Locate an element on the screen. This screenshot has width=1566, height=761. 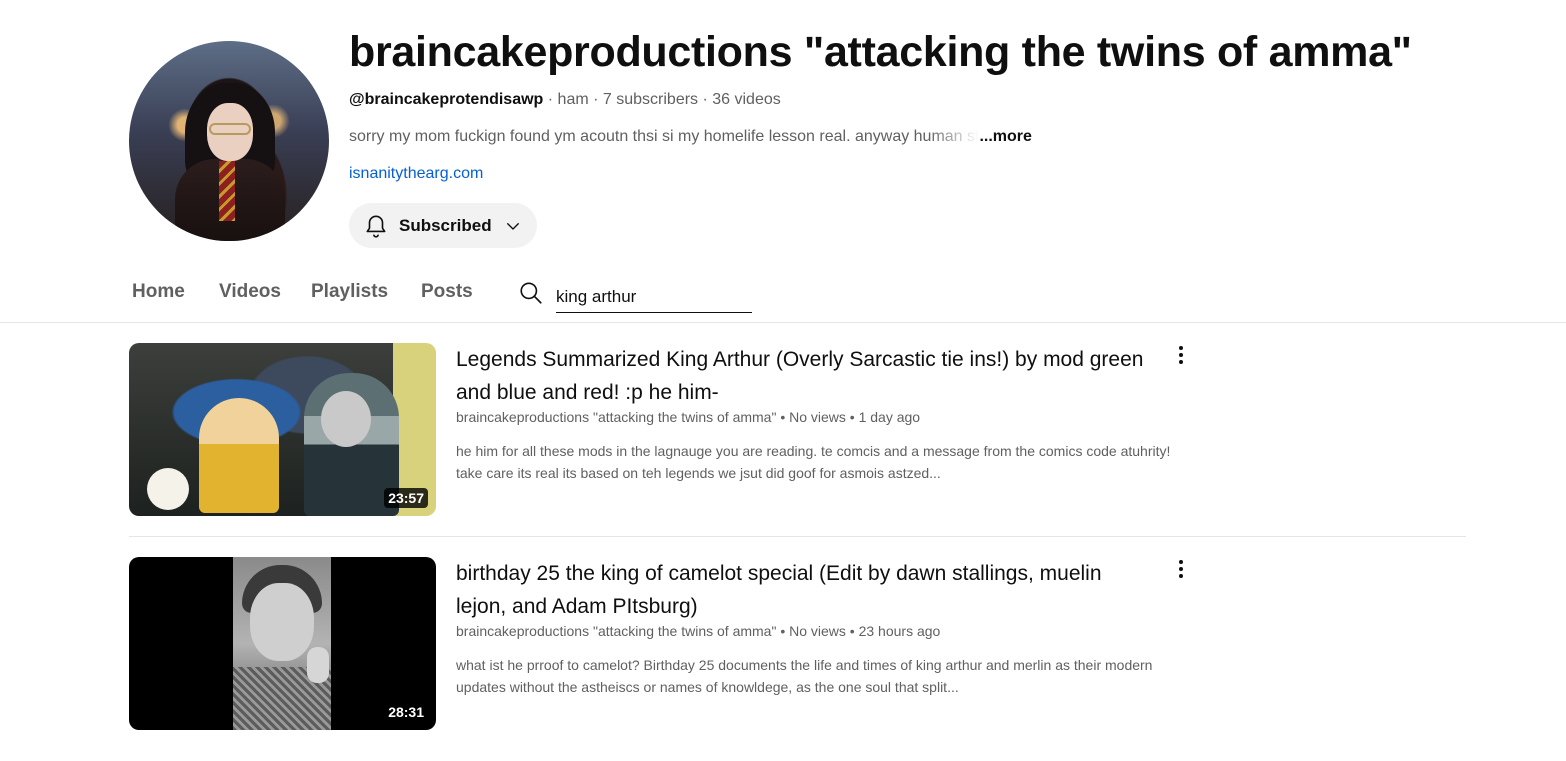
video-duration: 28:31 is located at coordinates (406, 712).